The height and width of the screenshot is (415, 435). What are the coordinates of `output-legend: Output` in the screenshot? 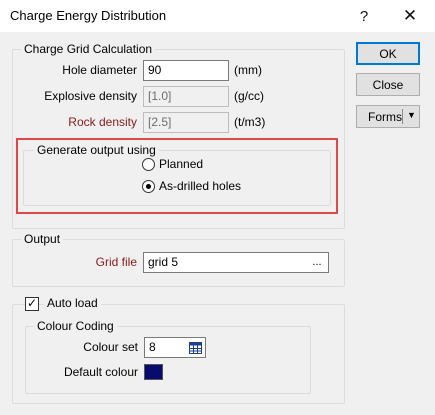 It's located at (42, 239).